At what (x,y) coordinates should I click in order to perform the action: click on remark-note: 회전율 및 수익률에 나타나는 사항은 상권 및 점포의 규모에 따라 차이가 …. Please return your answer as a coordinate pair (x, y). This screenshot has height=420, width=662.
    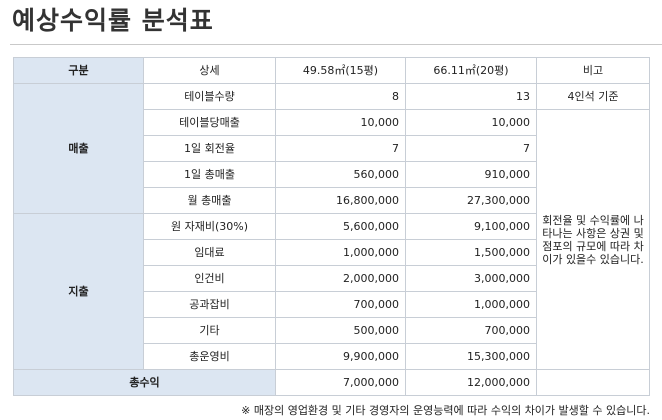
    Looking at the image, I should click on (593, 239).